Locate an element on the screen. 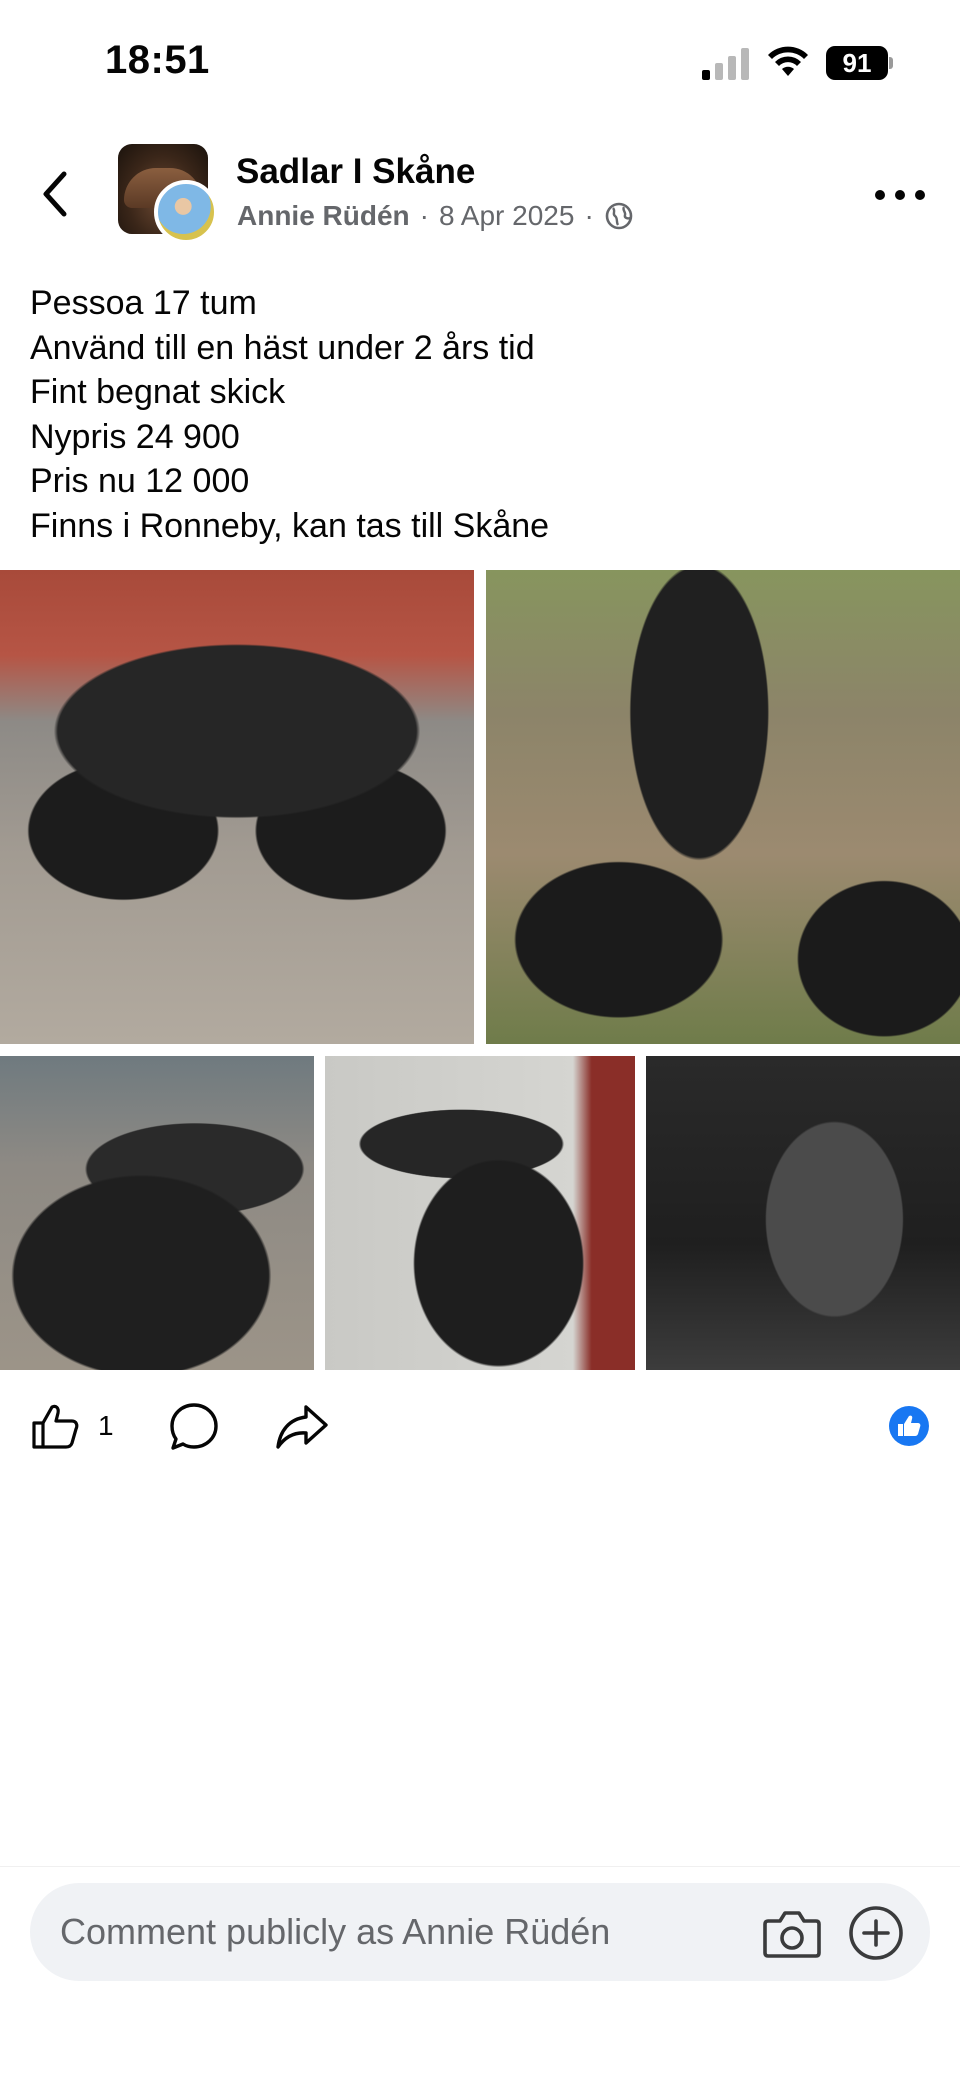 The width and height of the screenshot is (960, 2078). like-count: 1 is located at coordinates (106, 1425).